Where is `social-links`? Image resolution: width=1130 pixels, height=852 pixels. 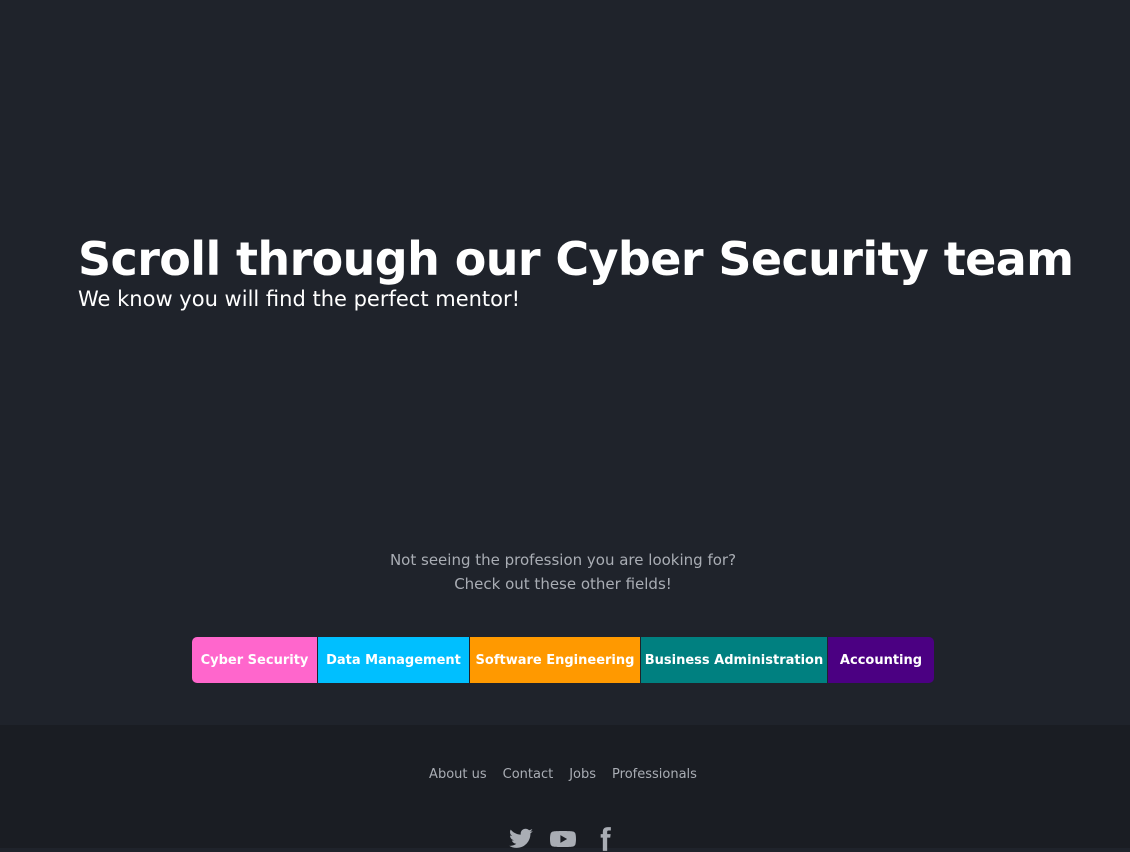 social-links is located at coordinates (563, 839).